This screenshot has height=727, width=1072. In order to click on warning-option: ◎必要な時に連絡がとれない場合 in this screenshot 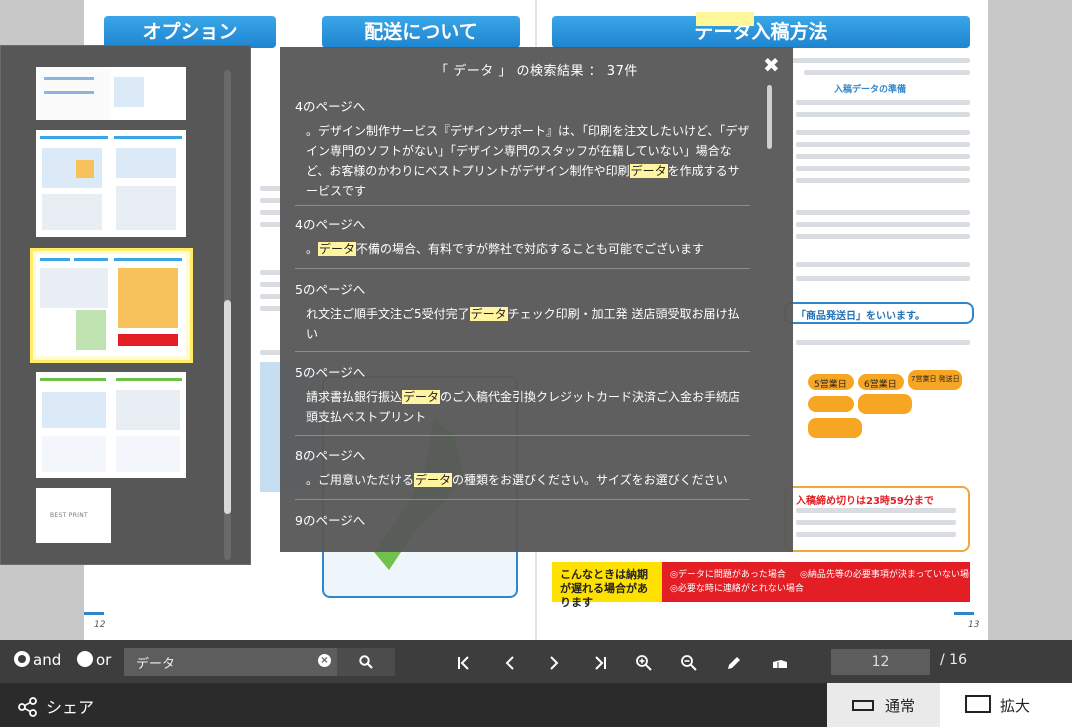, I will do `click(737, 589)`.